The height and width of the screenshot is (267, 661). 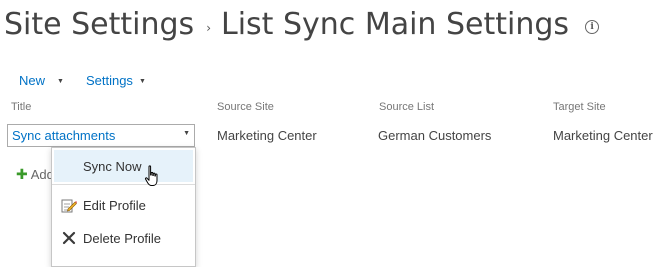 I want to click on delete-x-icon, so click(x=69, y=238).